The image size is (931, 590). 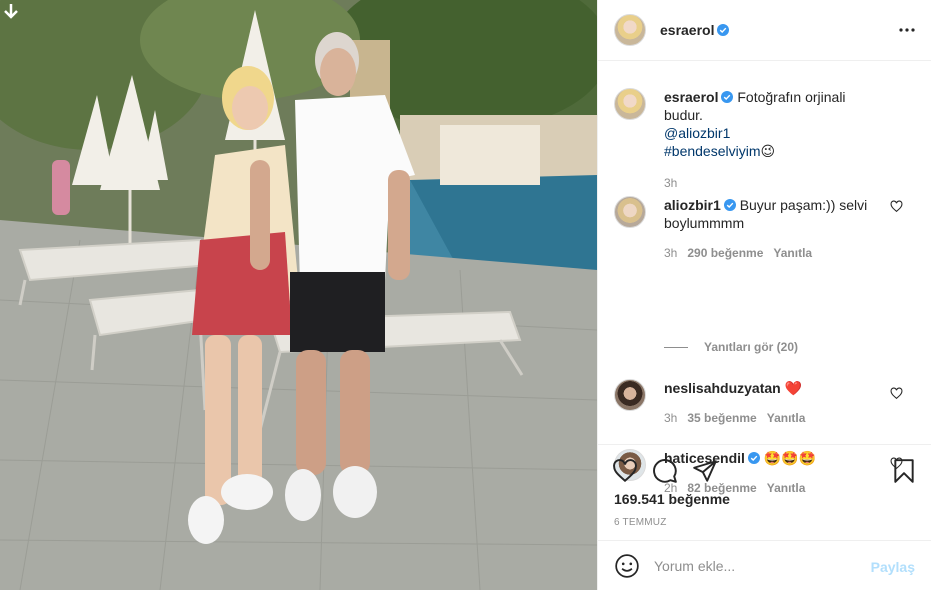 I want to click on comment-username: aliozbir1, so click(x=692, y=205).